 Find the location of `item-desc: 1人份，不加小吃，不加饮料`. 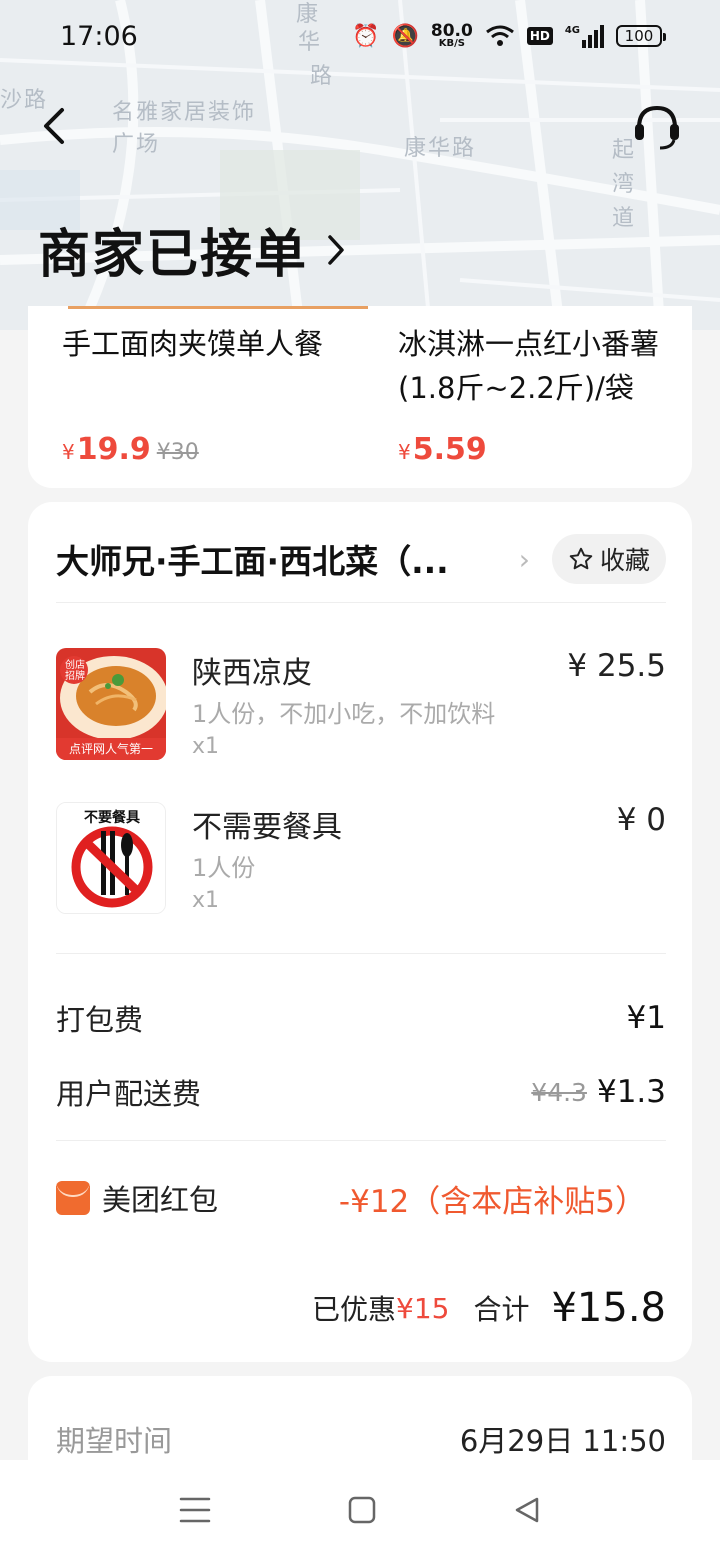

item-desc: 1人份，不加小吃，不加饮料 is located at coordinates (344, 714).